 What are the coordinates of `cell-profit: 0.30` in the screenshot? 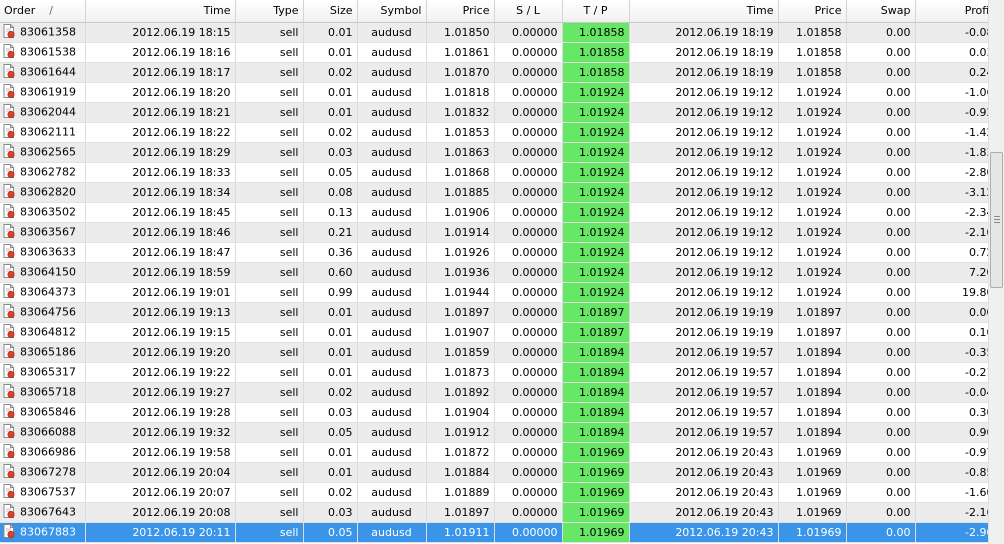 It's located at (951, 412).